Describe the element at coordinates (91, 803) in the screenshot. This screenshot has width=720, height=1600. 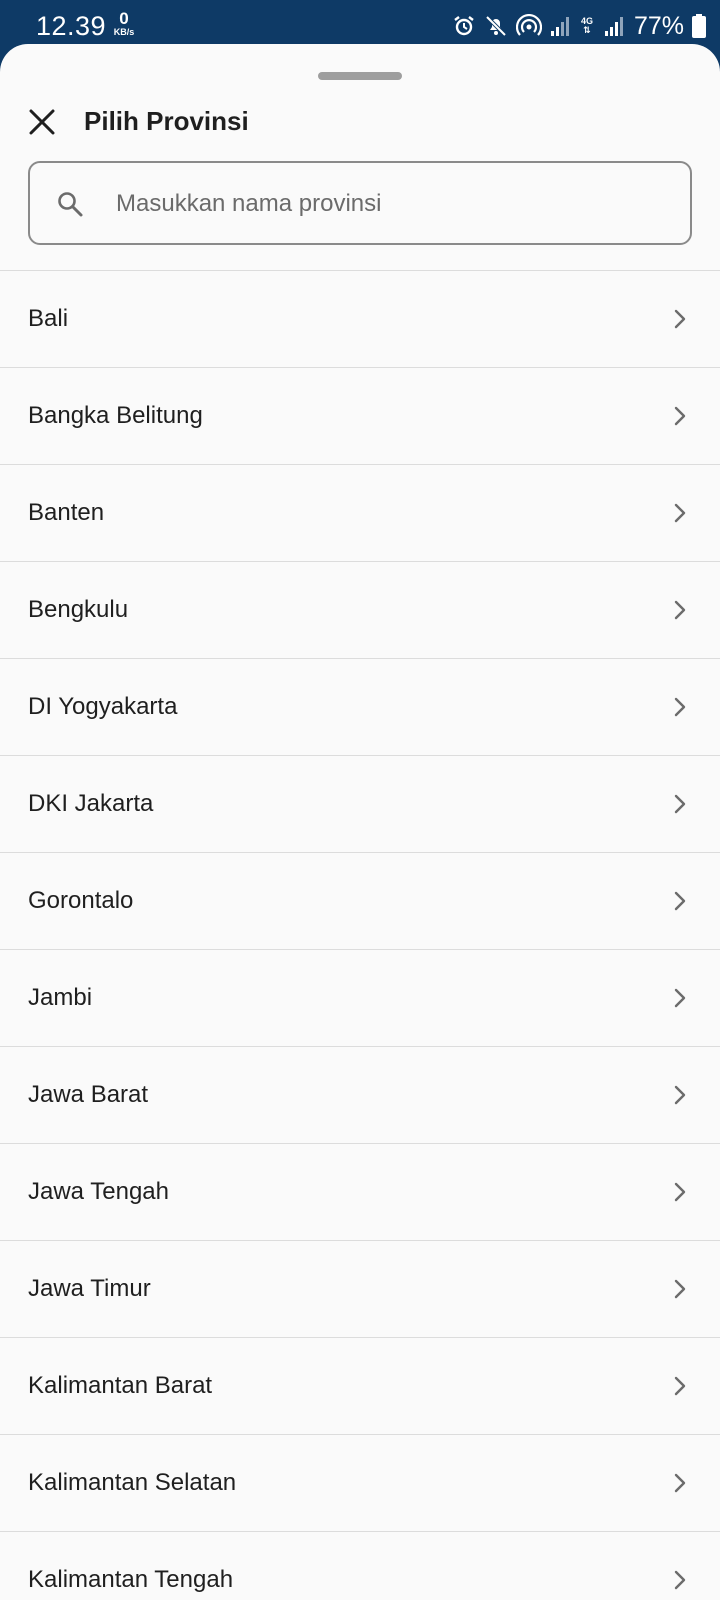
I see `province-item-label: DKI Jakarta` at that location.